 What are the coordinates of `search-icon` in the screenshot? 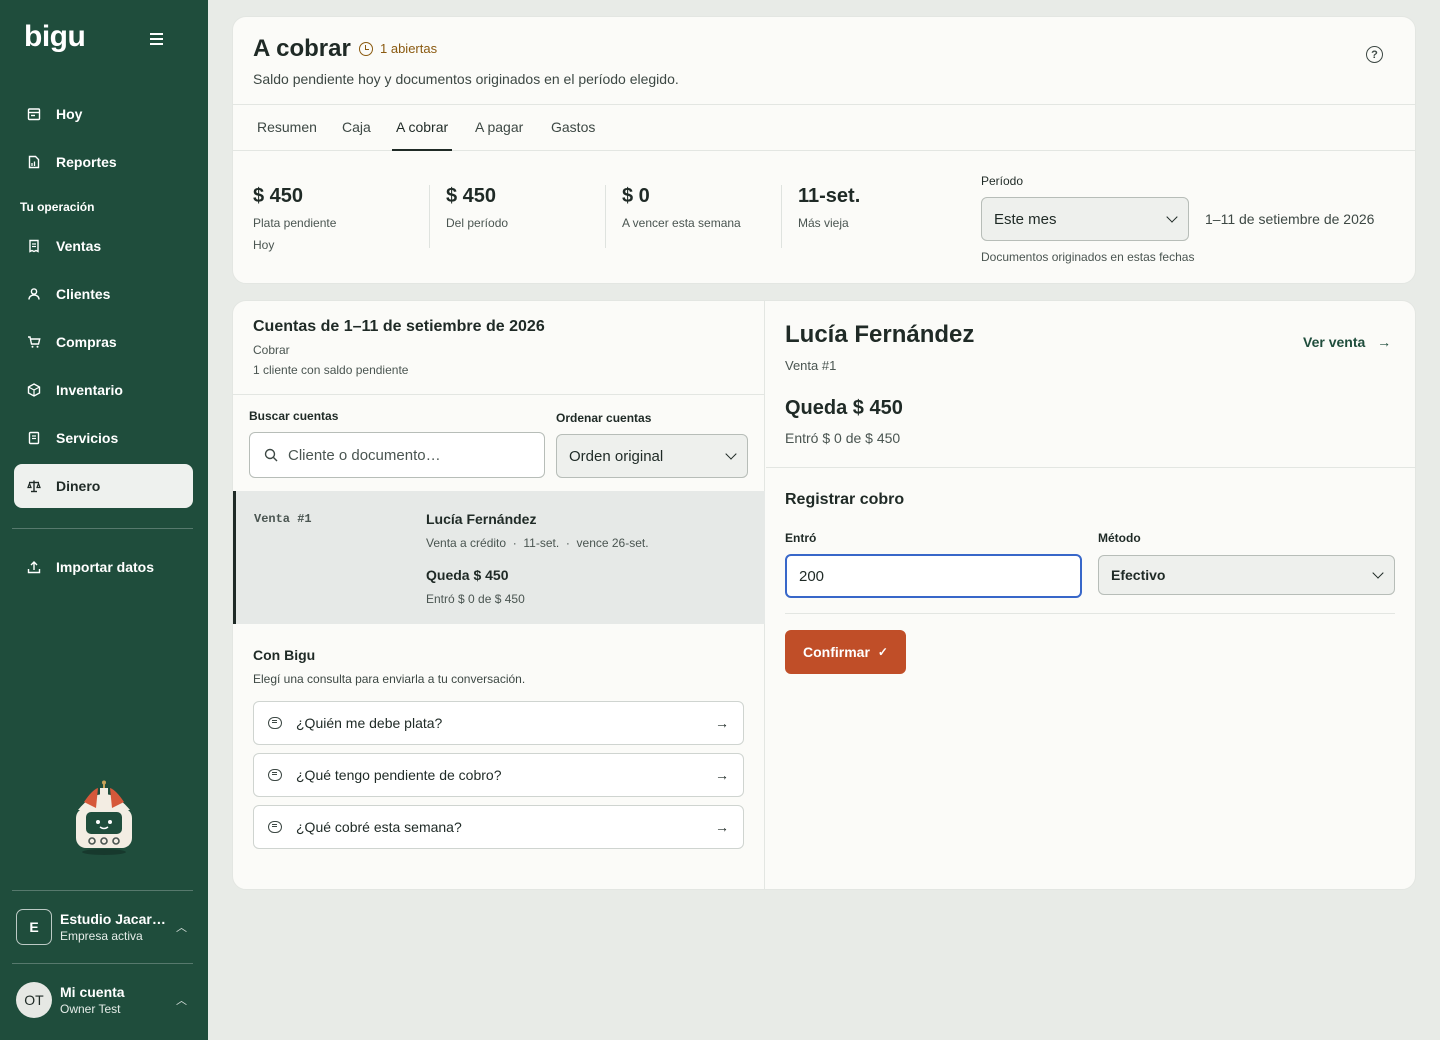 It's located at (271, 455).